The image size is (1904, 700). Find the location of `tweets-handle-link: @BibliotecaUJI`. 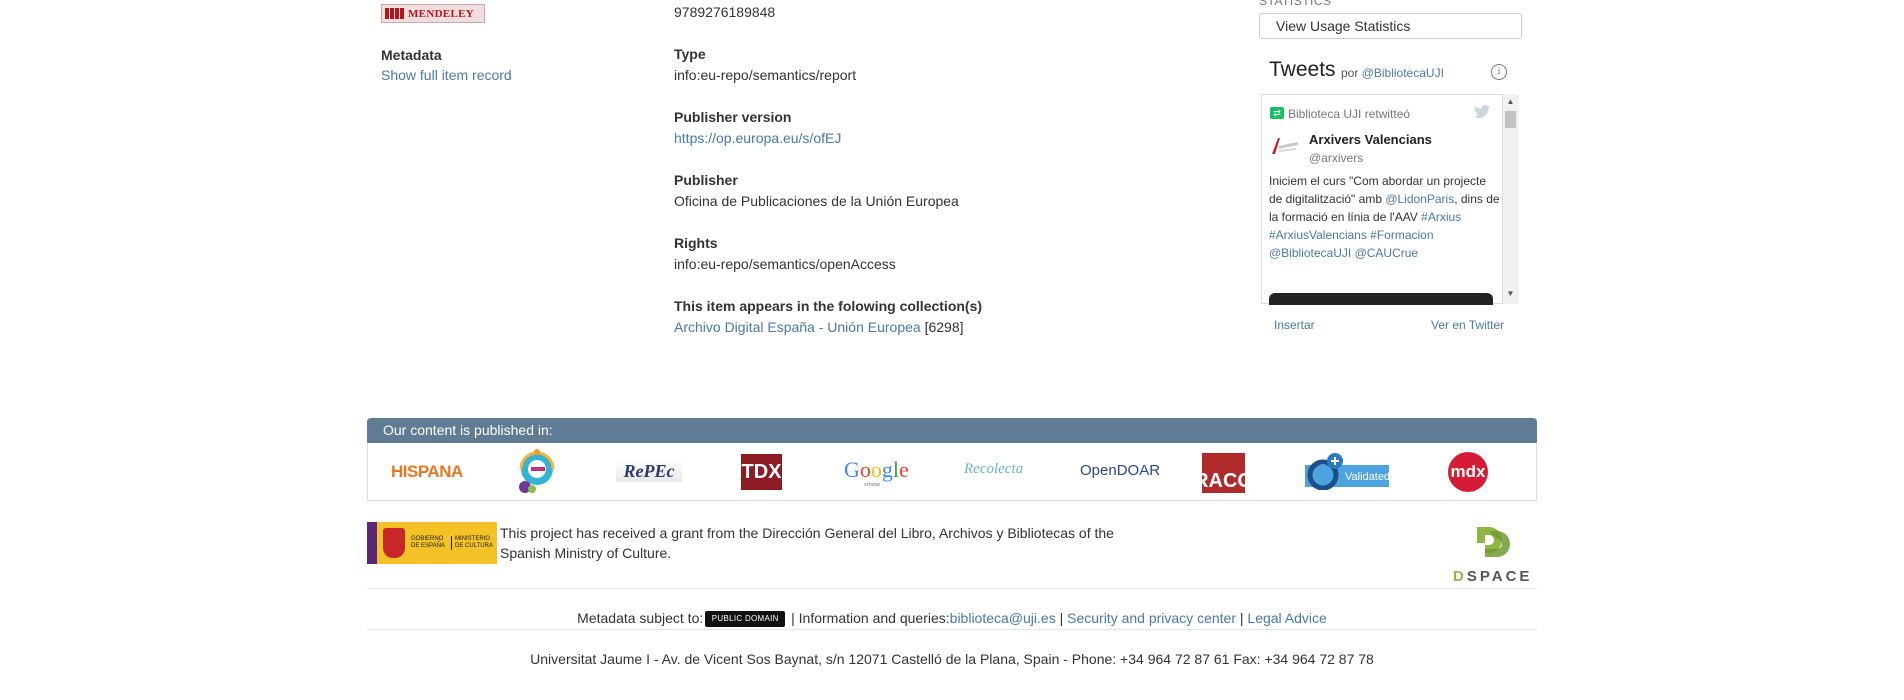

tweets-handle-link: @BibliotecaUJI is located at coordinates (1403, 73).